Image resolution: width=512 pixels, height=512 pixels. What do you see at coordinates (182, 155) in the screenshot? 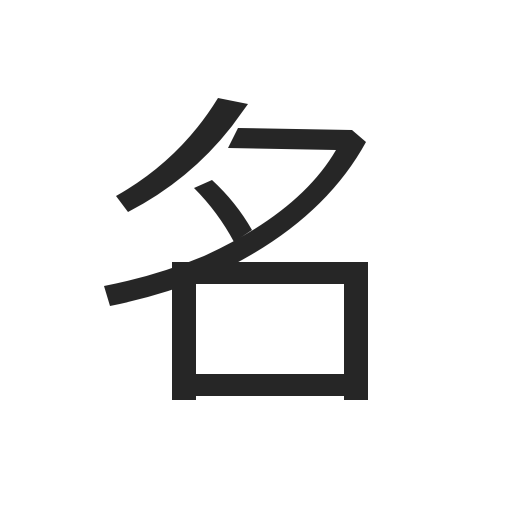
I see `stroke-top-hook` at bounding box center [182, 155].